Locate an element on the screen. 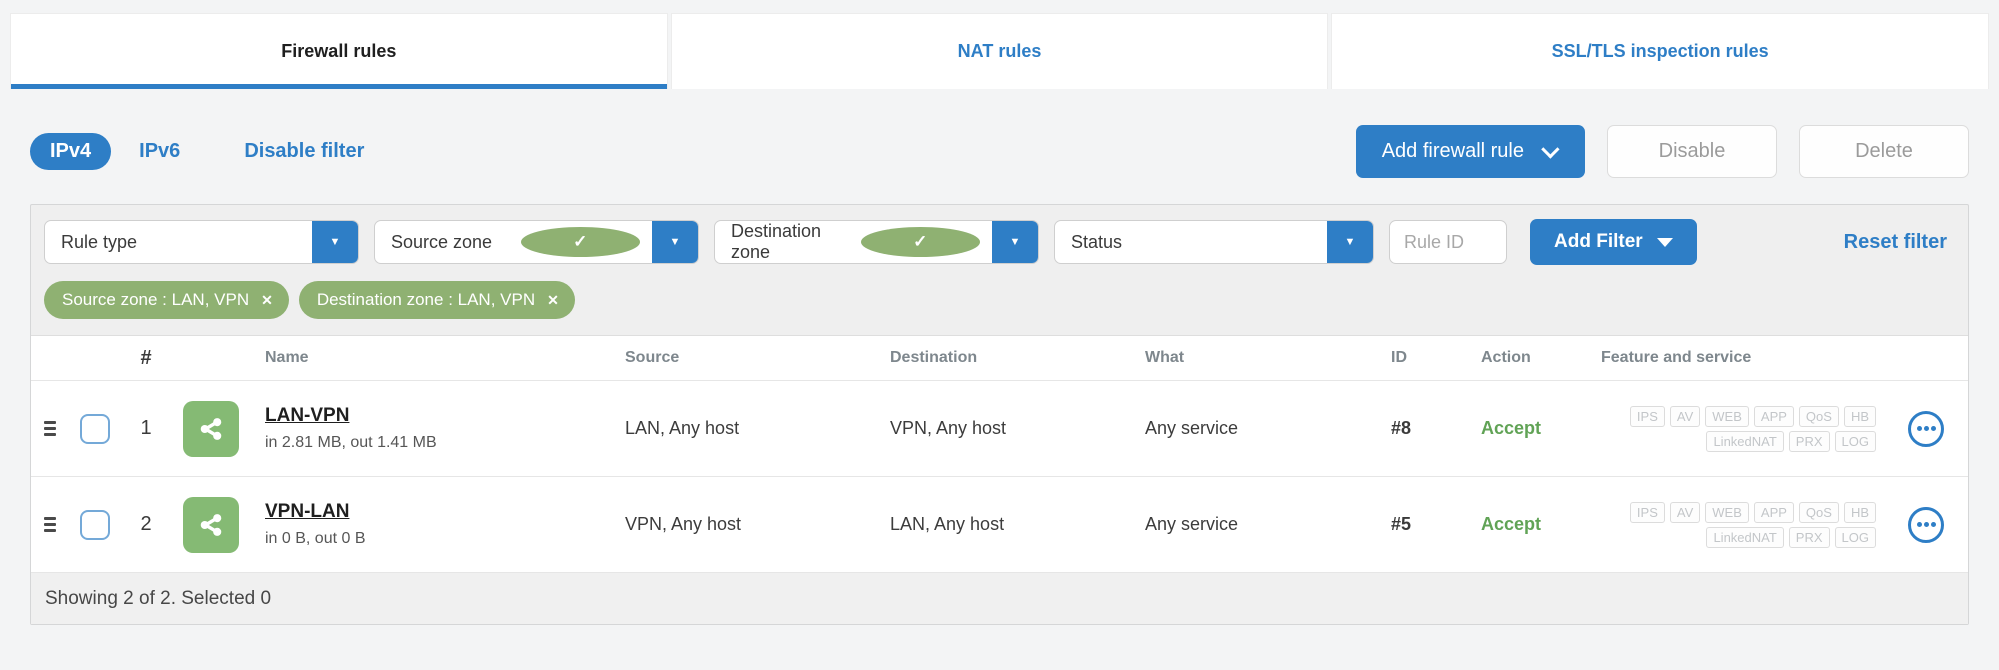 The height and width of the screenshot is (670, 1999). table-footer: Showing 2 of 2. Selected 0 is located at coordinates (999, 598).